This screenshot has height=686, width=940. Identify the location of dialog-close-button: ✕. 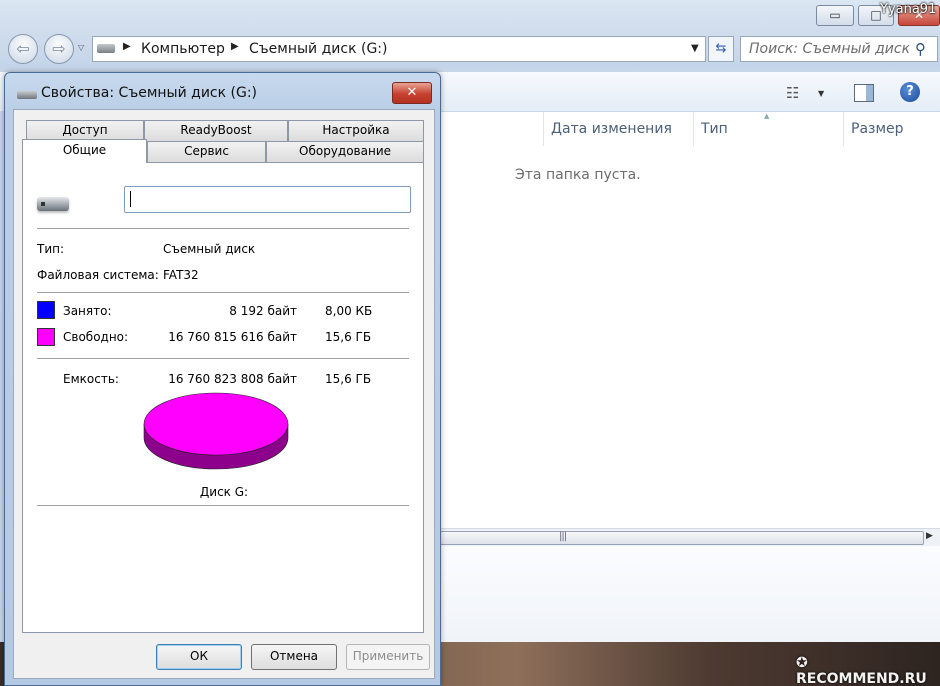
(412, 93).